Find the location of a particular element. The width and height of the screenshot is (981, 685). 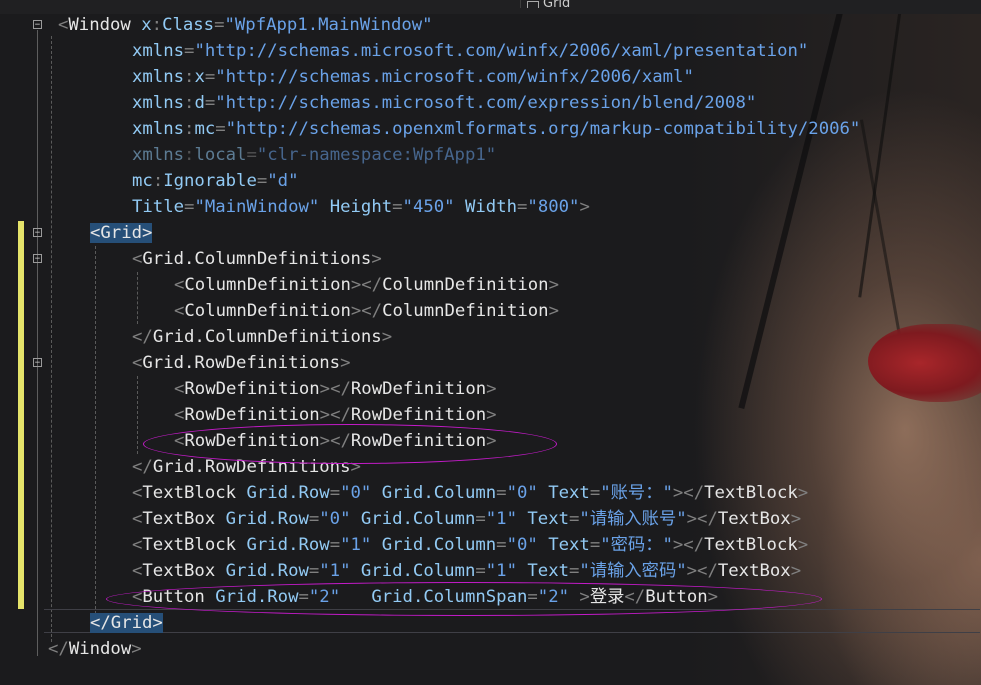

code-line: <Window x:Class="WpfApp1.MainWindow" is located at coordinates (245, 25).